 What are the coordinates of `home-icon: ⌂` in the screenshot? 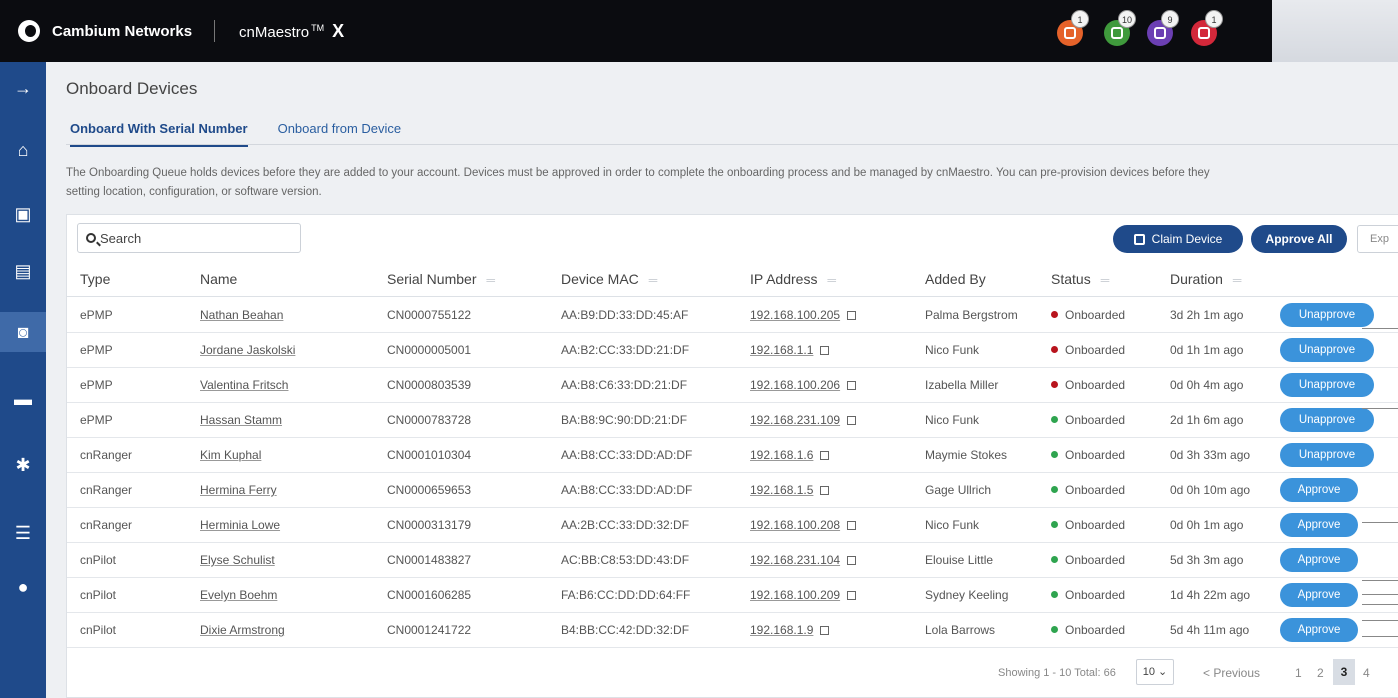 It's located at (23, 150).